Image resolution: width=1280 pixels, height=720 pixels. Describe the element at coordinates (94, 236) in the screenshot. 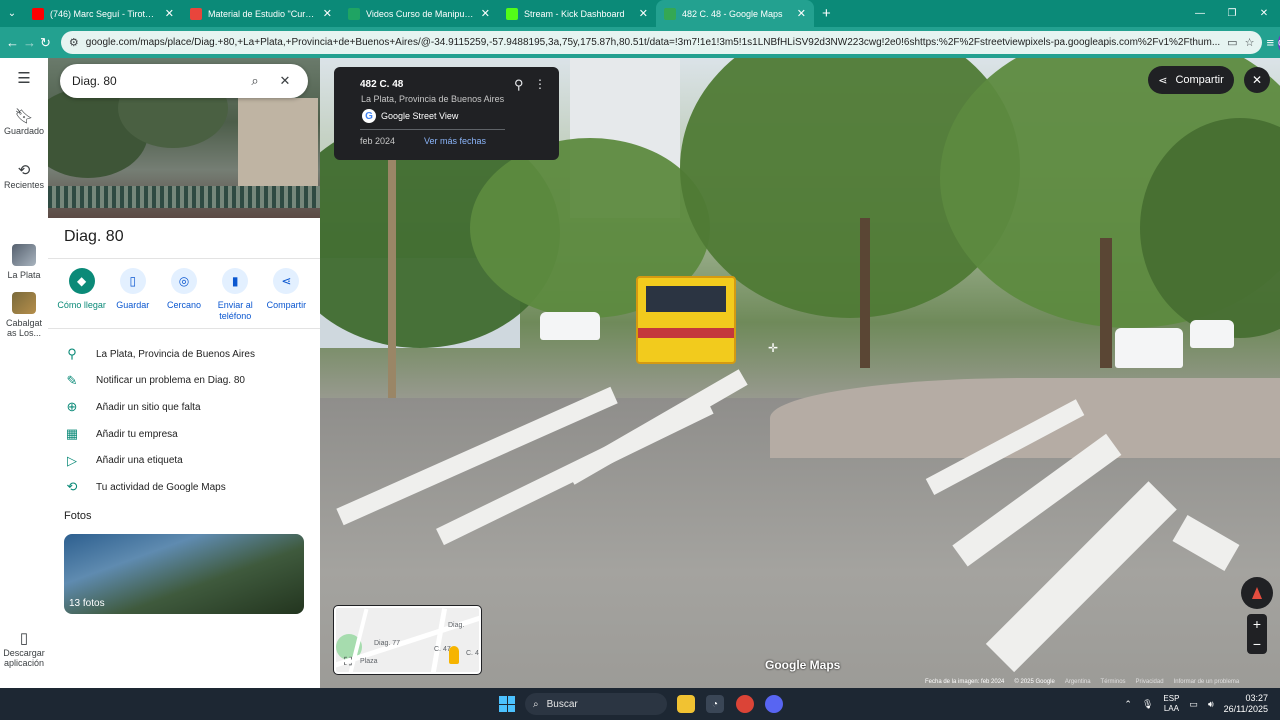

I see `place-title: Diag. 80` at that location.